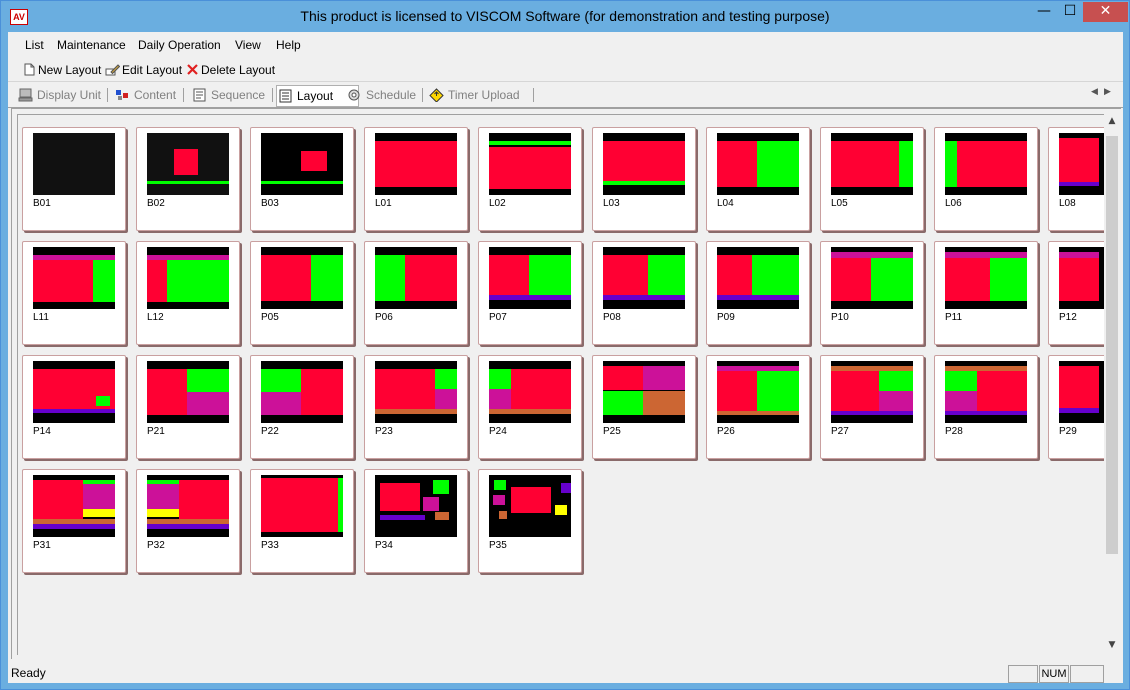 The height and width of the screenshot is (690, 1130). What do you see at coordinates (270, 317) in the screenshot?
I see `layout-card-label: P05` at bounding box center [270, 317].